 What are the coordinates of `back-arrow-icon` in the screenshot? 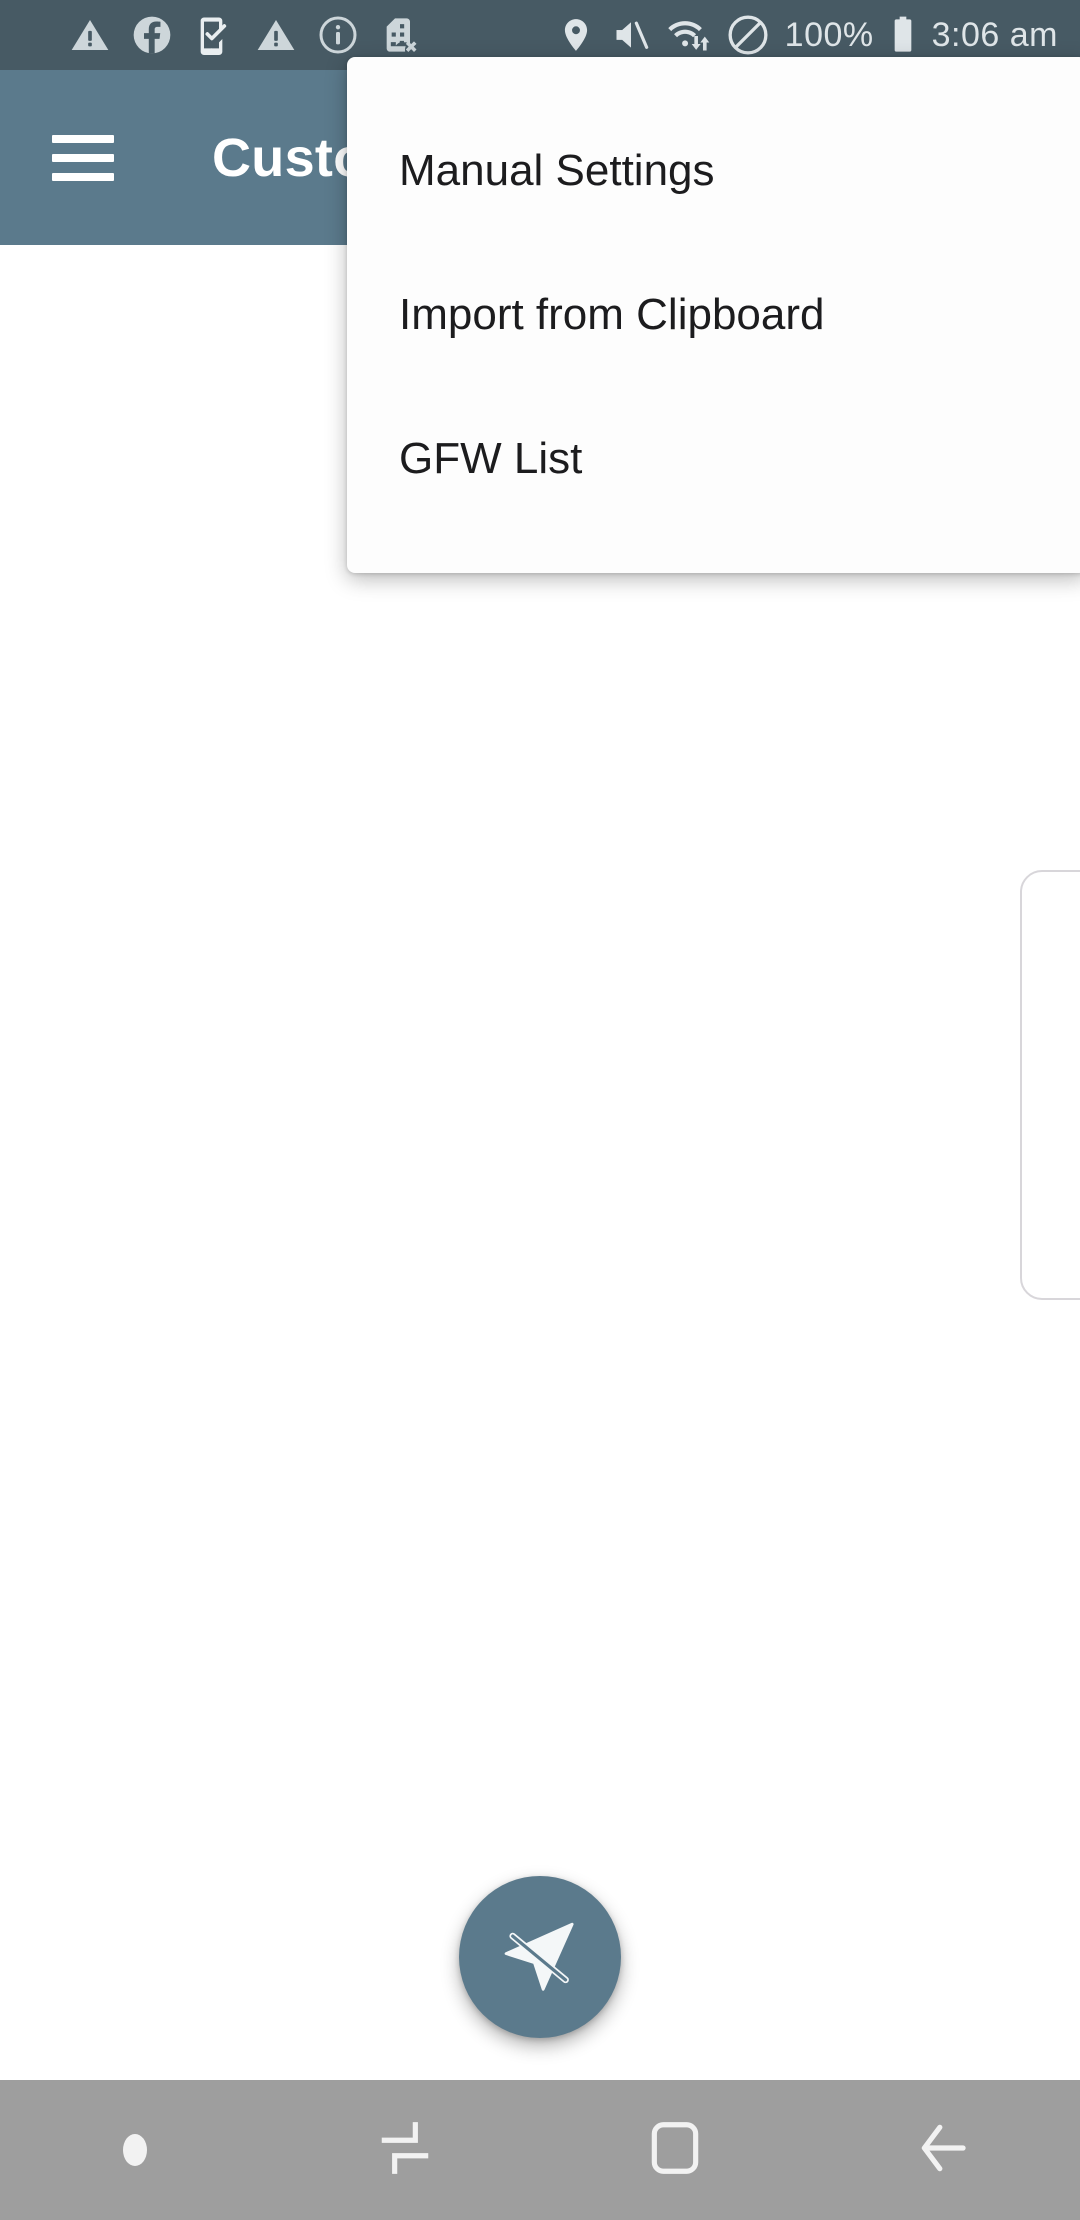 It's located at (945, 2150).